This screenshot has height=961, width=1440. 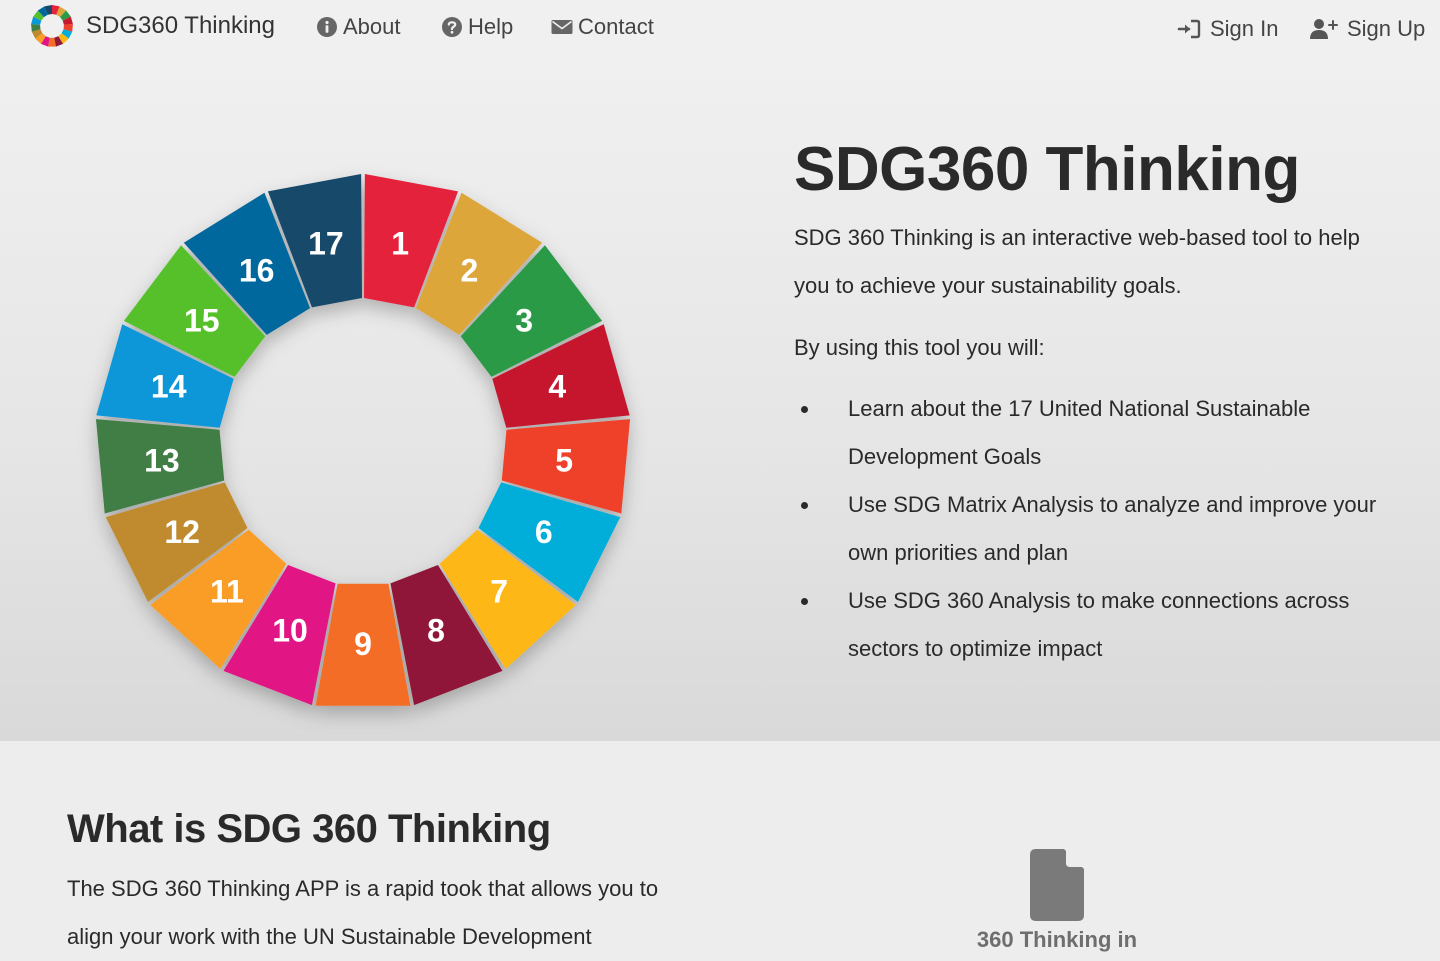 I want to click on hero-title: SDG360 Thinking, so click(x=1047, y=169).